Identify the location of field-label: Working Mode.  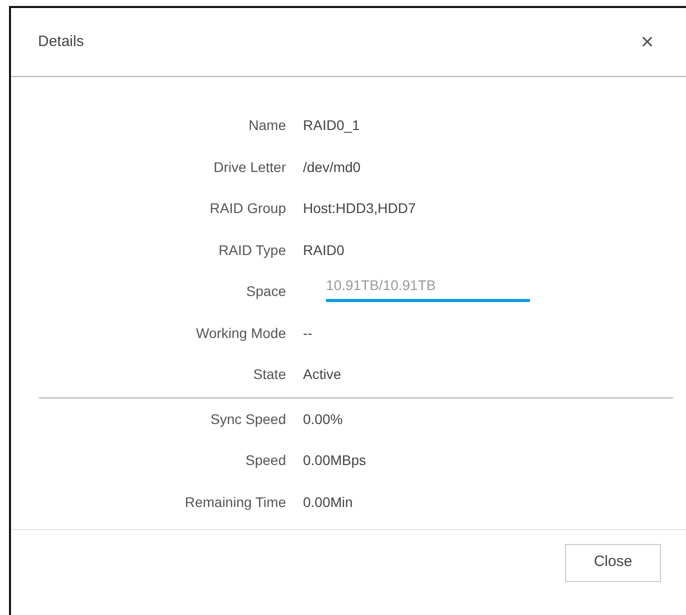
(240, 333).